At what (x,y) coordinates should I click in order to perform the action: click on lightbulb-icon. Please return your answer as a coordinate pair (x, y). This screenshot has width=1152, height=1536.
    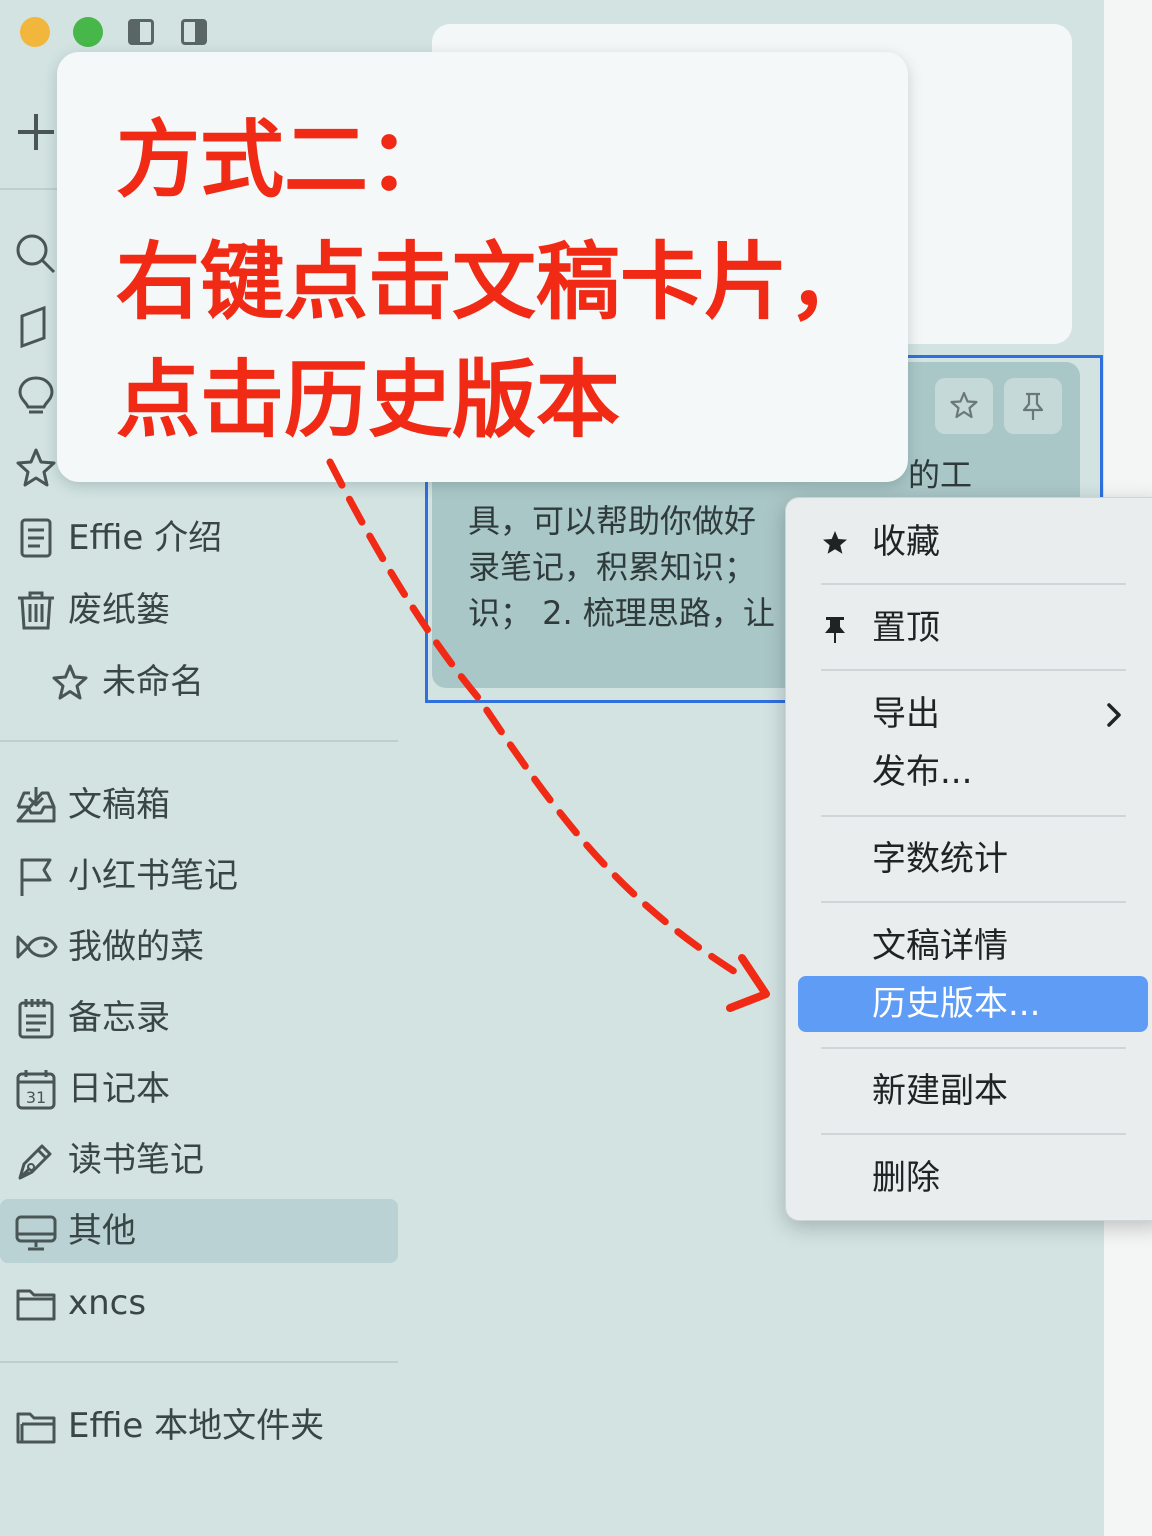
    Looking at the image, I should click on (36, 396).